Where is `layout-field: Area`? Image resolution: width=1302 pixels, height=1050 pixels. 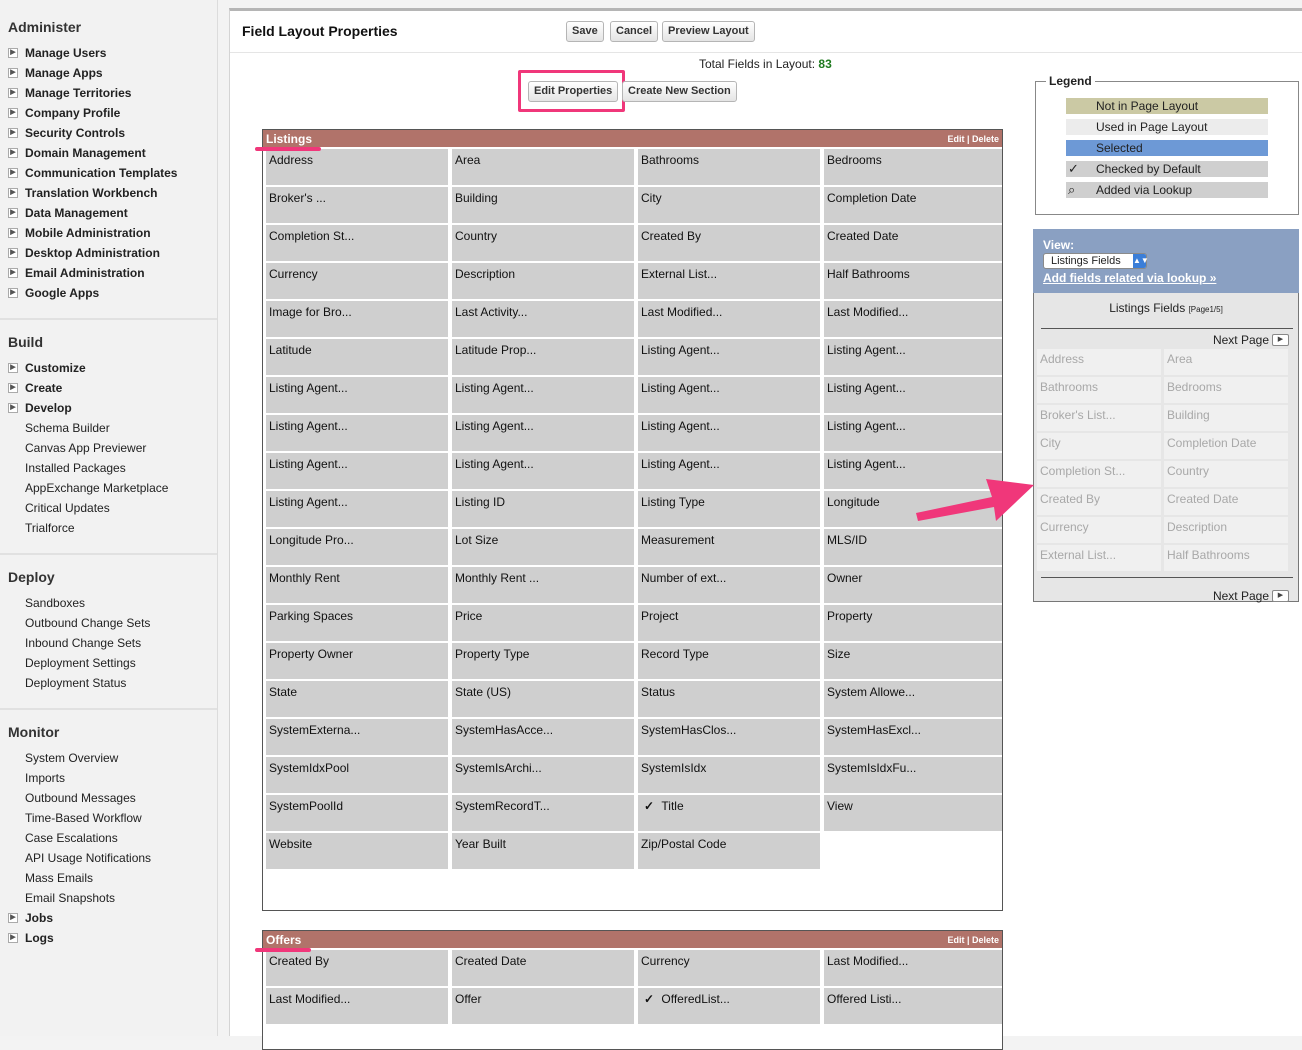 layout-field: Area is located at coordinates (543, 167).